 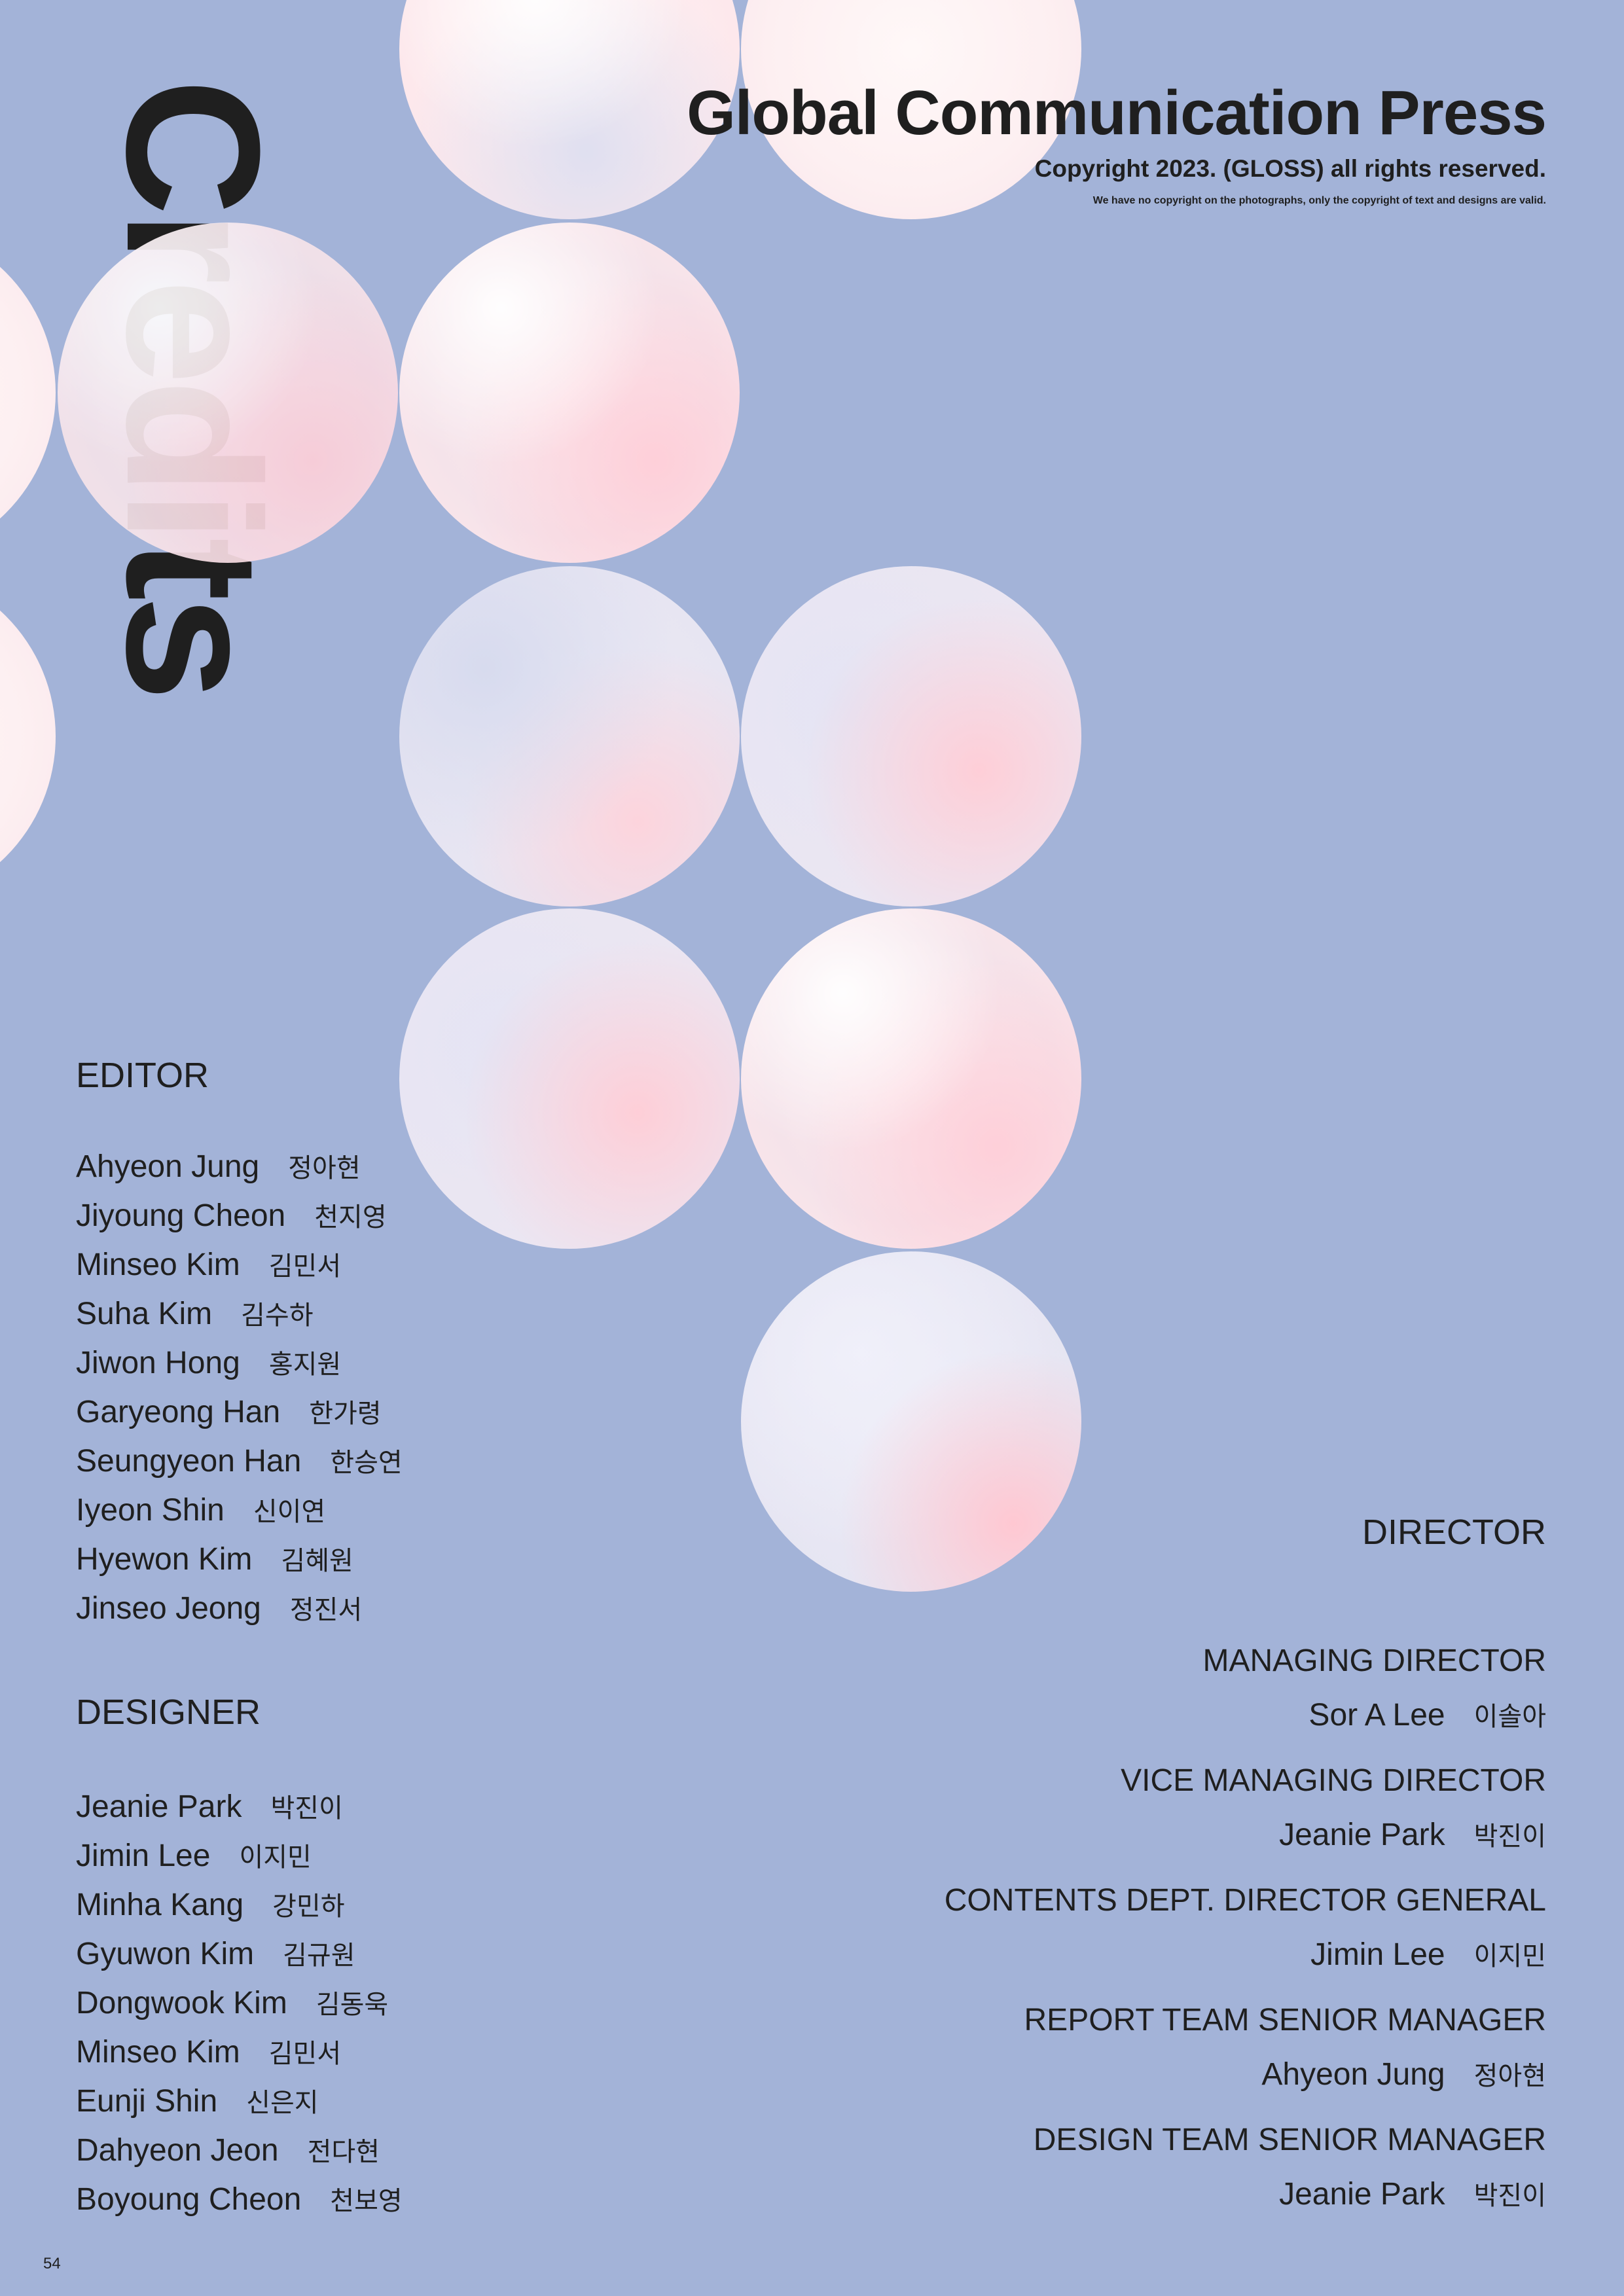 I want to click on name-en: Eunji Shin, so click(x=147, y=2101).